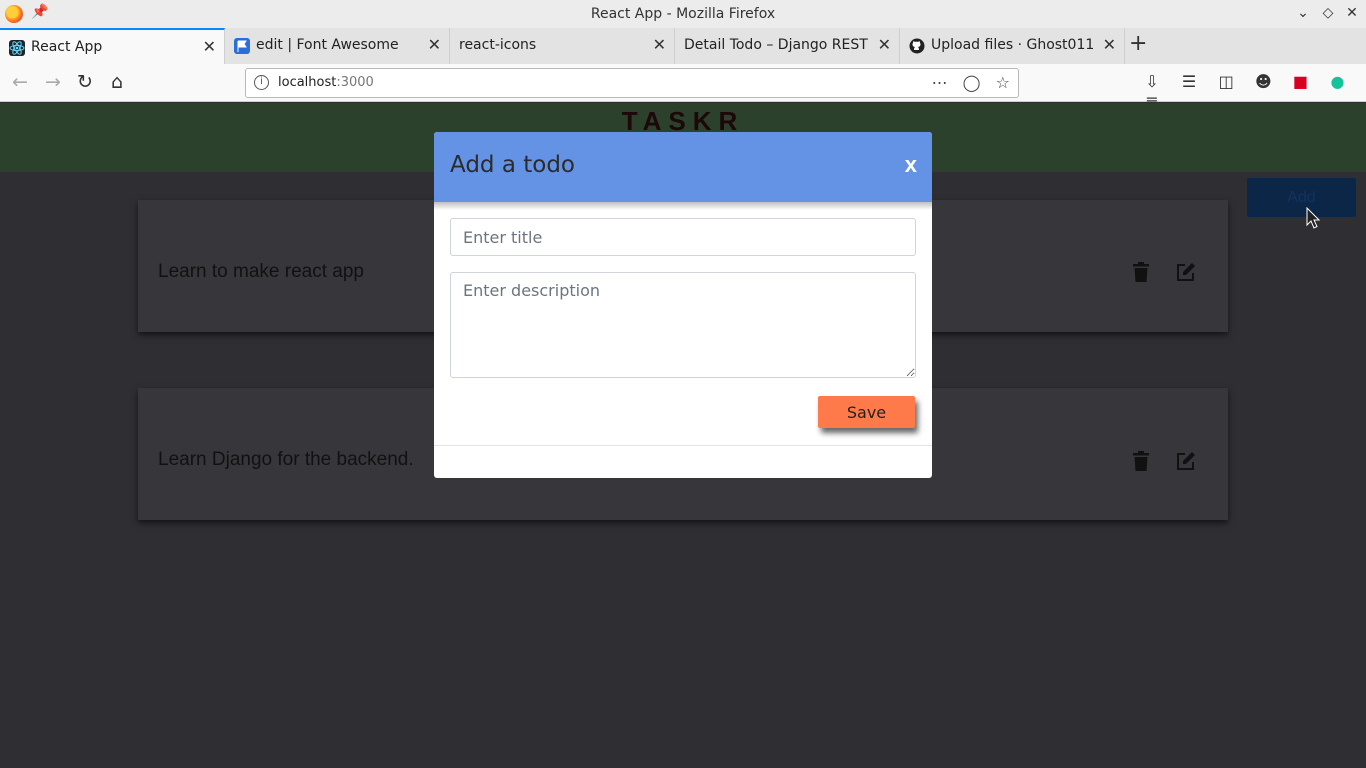 The width and height of the screenshot is (1366, 768). I want to click on extension-red-icon: ■, so click(1300, 81).